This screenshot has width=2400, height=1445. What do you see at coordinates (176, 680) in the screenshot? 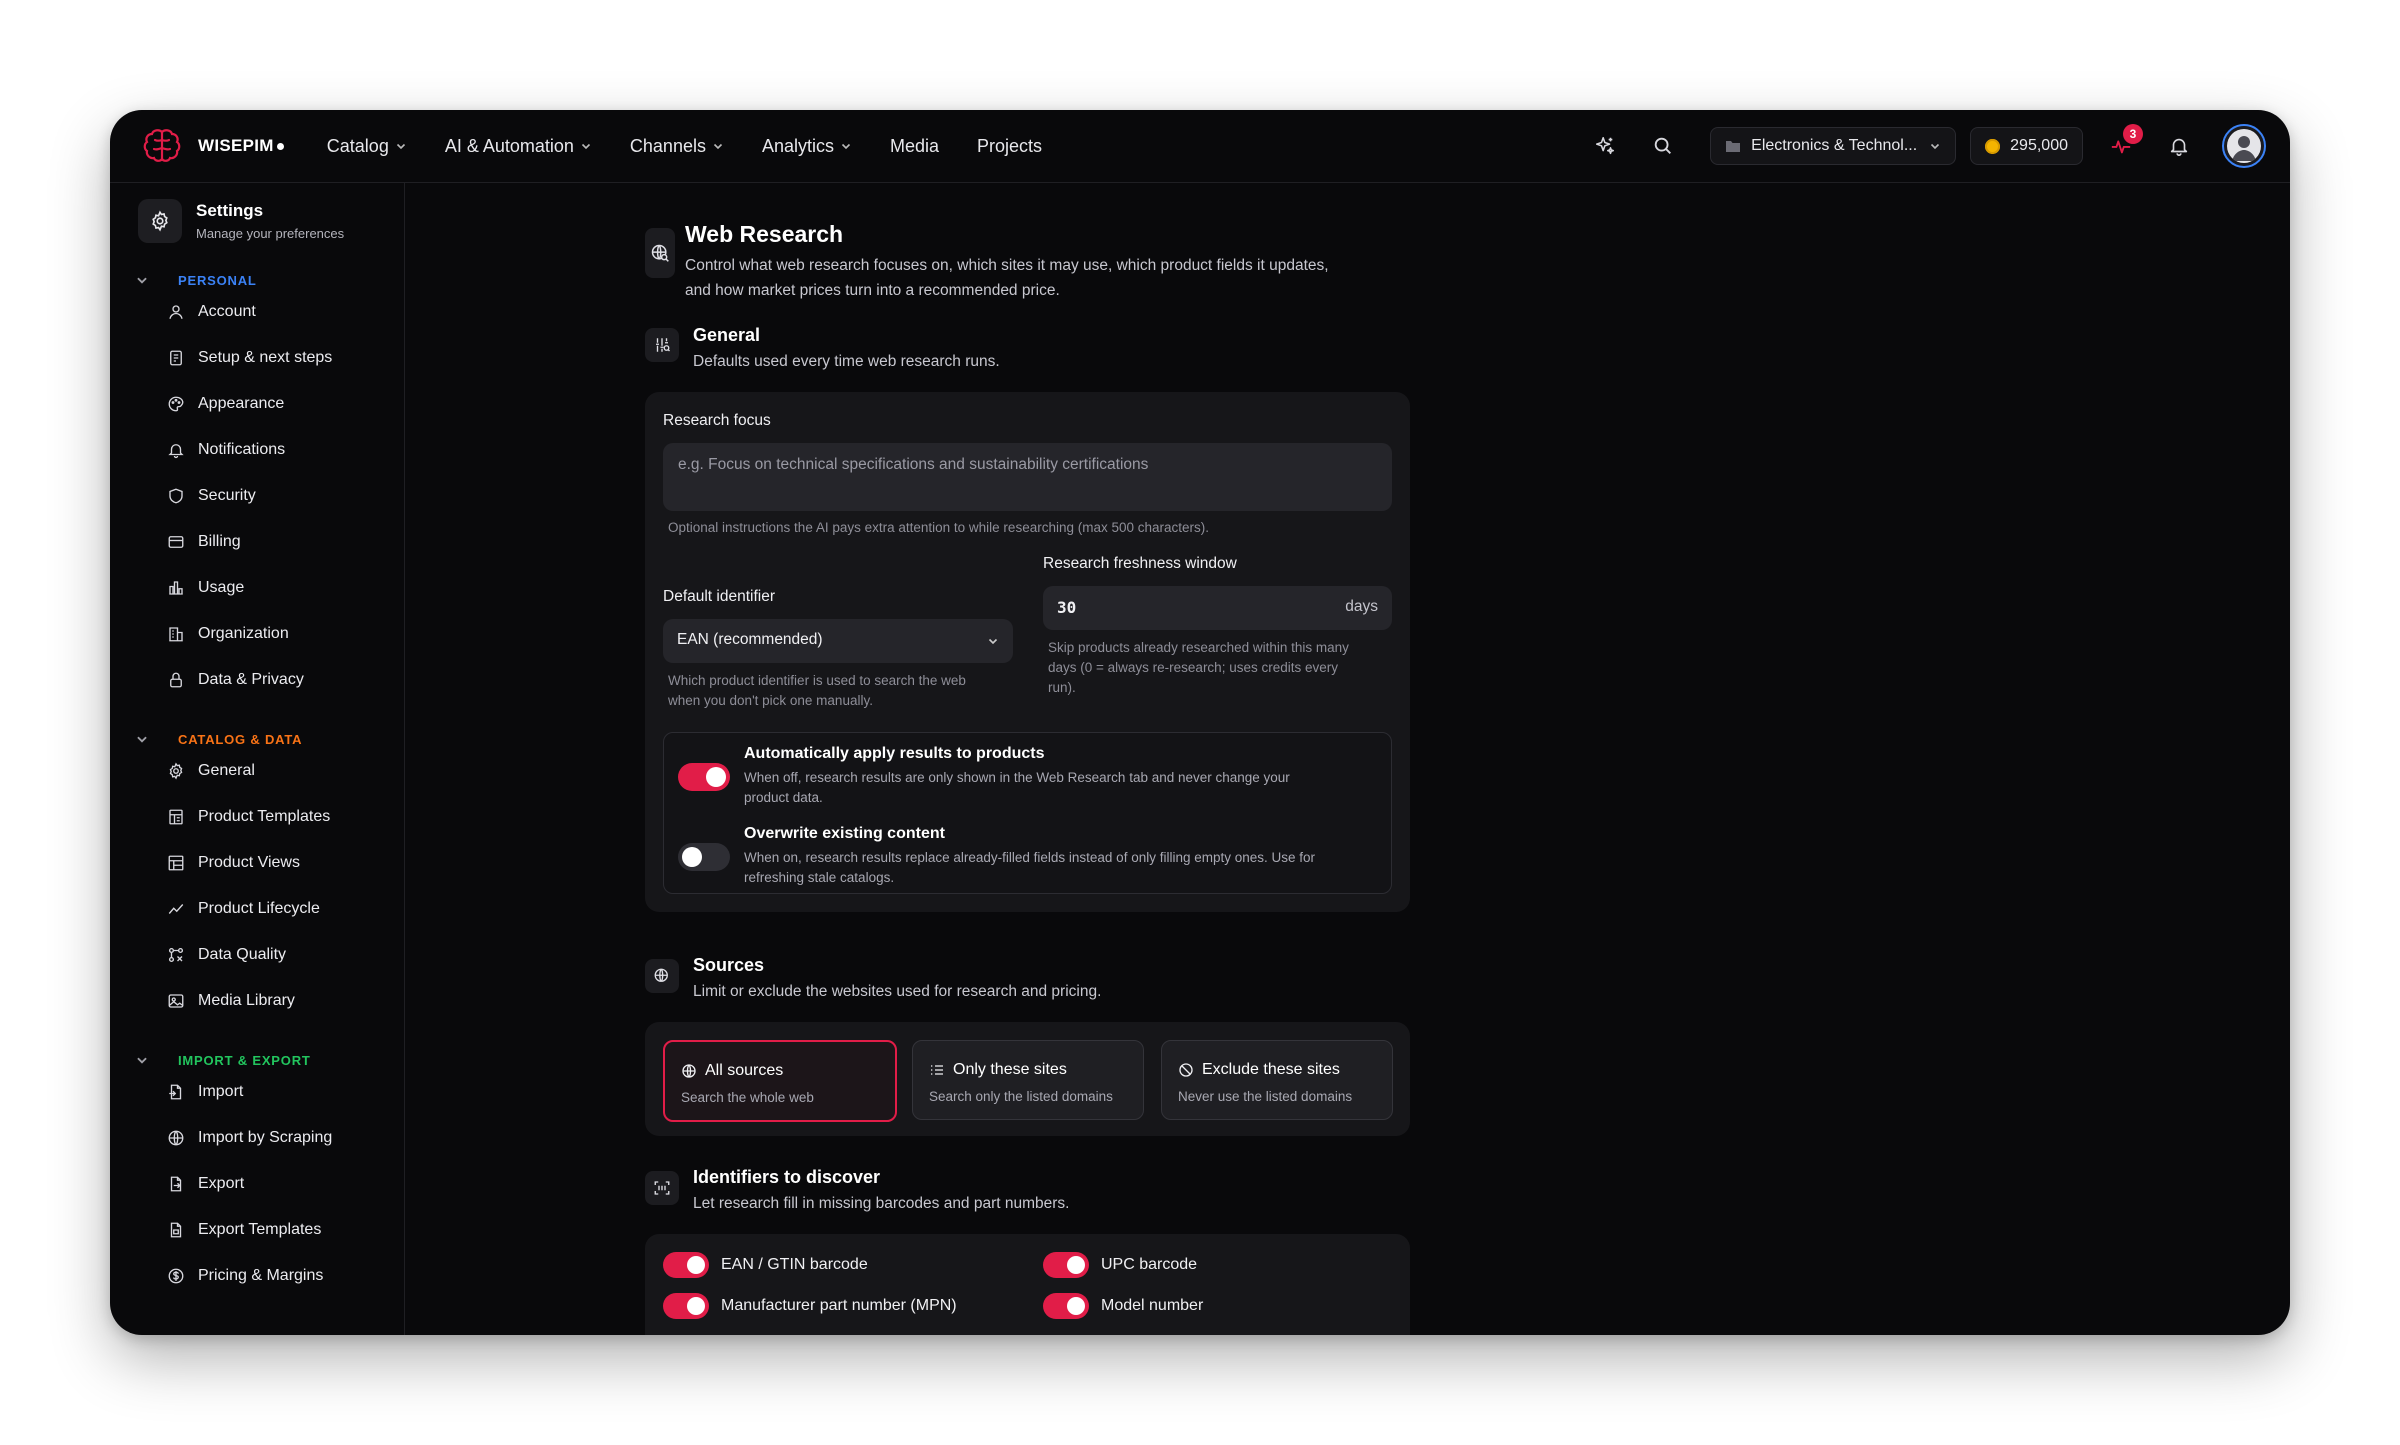
I see `lock-icon` at bounding box center [176, 680].